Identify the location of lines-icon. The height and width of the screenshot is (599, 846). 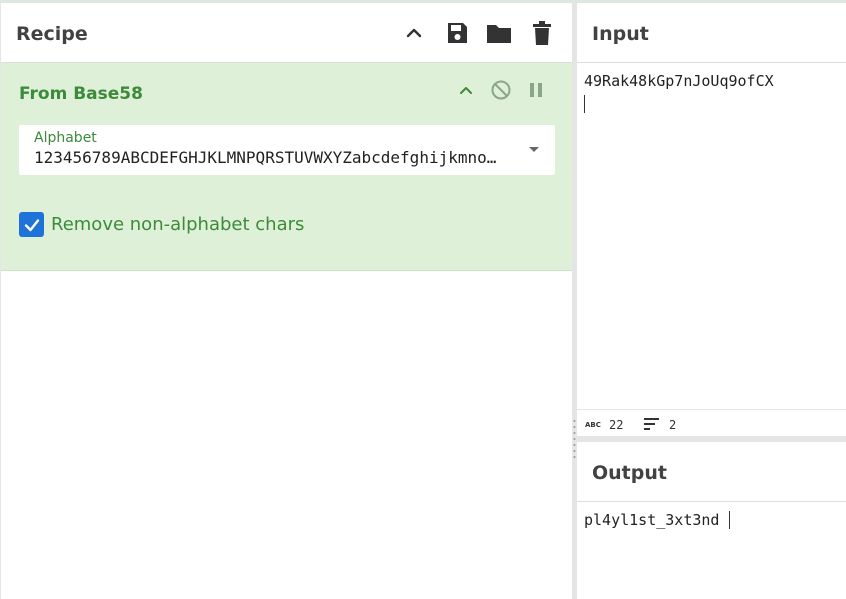
(651, 424).